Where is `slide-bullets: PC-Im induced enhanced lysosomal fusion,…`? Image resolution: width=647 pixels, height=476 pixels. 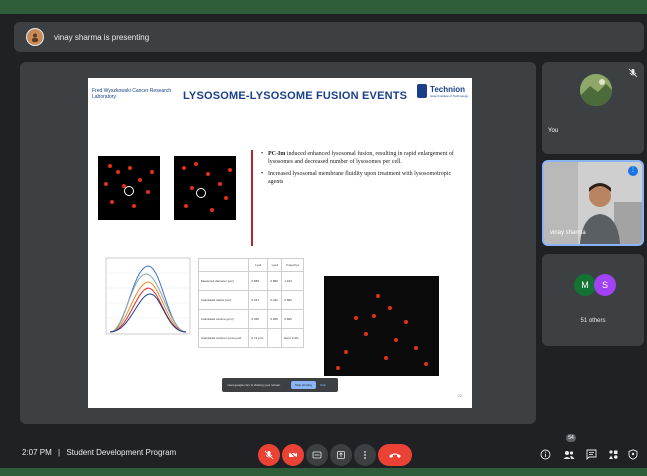 slide-bullets: PC-Im induced enhanced lysosomal fusion,… is located at coordinates (359, 198).